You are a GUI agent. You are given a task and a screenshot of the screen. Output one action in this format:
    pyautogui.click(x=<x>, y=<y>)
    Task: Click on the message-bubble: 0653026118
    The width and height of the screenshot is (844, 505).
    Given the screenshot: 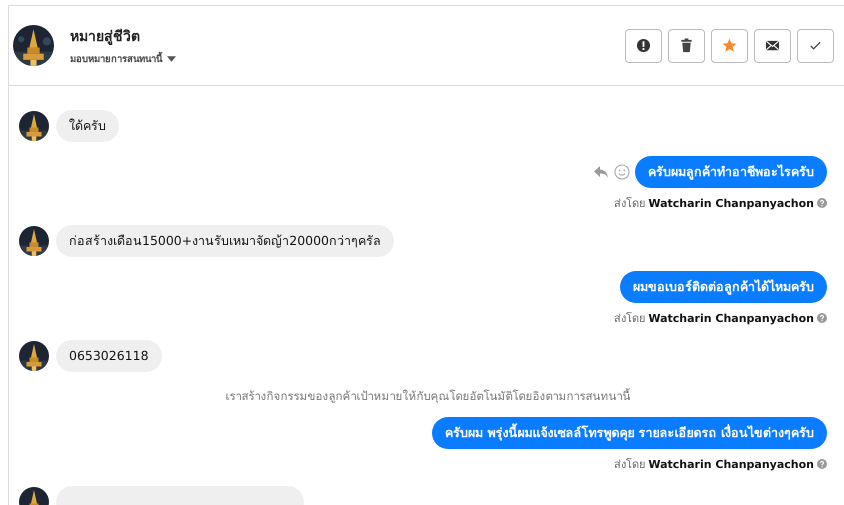 What is the action you would take?
    pyautogui.click(x=109, y=356)
    